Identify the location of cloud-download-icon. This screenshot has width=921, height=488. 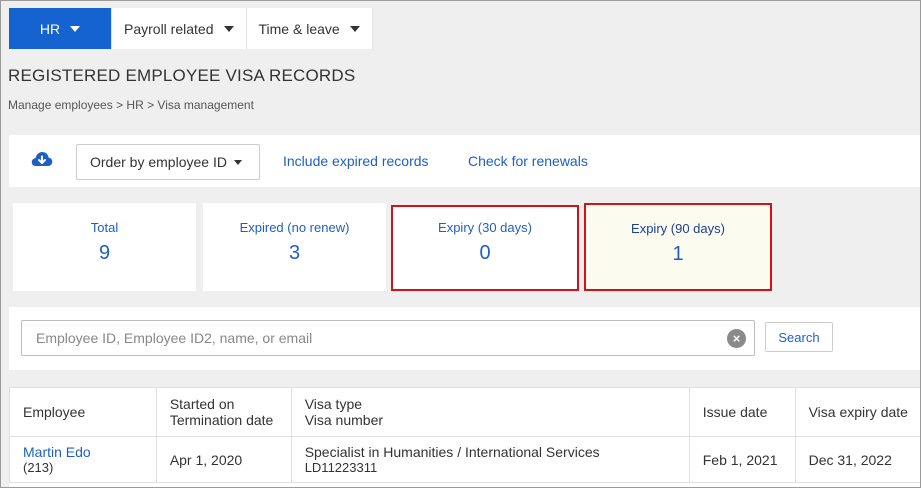
(42, 159).